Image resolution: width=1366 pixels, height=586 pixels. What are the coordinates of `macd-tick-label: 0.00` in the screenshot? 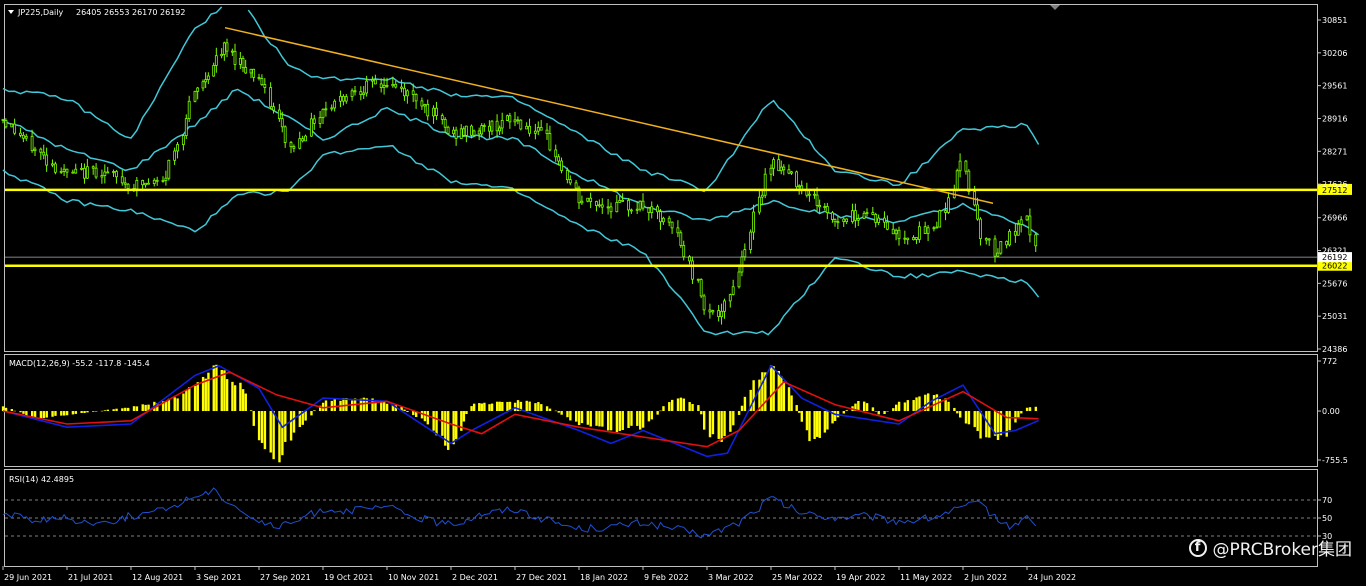 It's located at (1331, 411).